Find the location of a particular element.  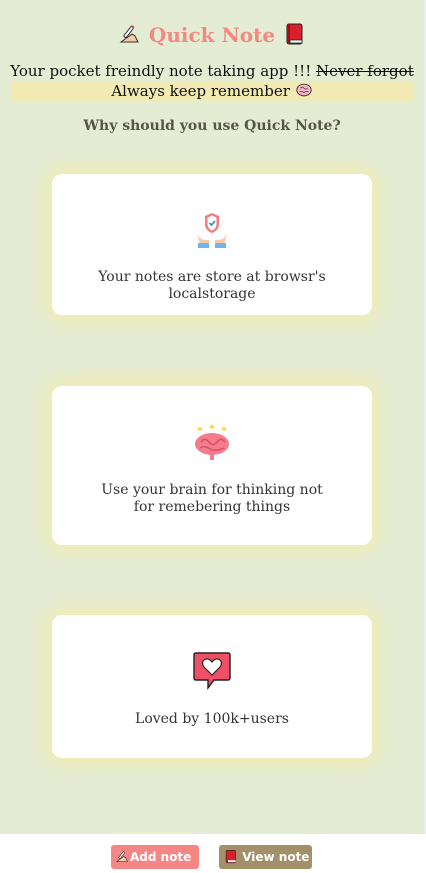

highlight-banner: Always keep remember is located at coordinates (212, 91).